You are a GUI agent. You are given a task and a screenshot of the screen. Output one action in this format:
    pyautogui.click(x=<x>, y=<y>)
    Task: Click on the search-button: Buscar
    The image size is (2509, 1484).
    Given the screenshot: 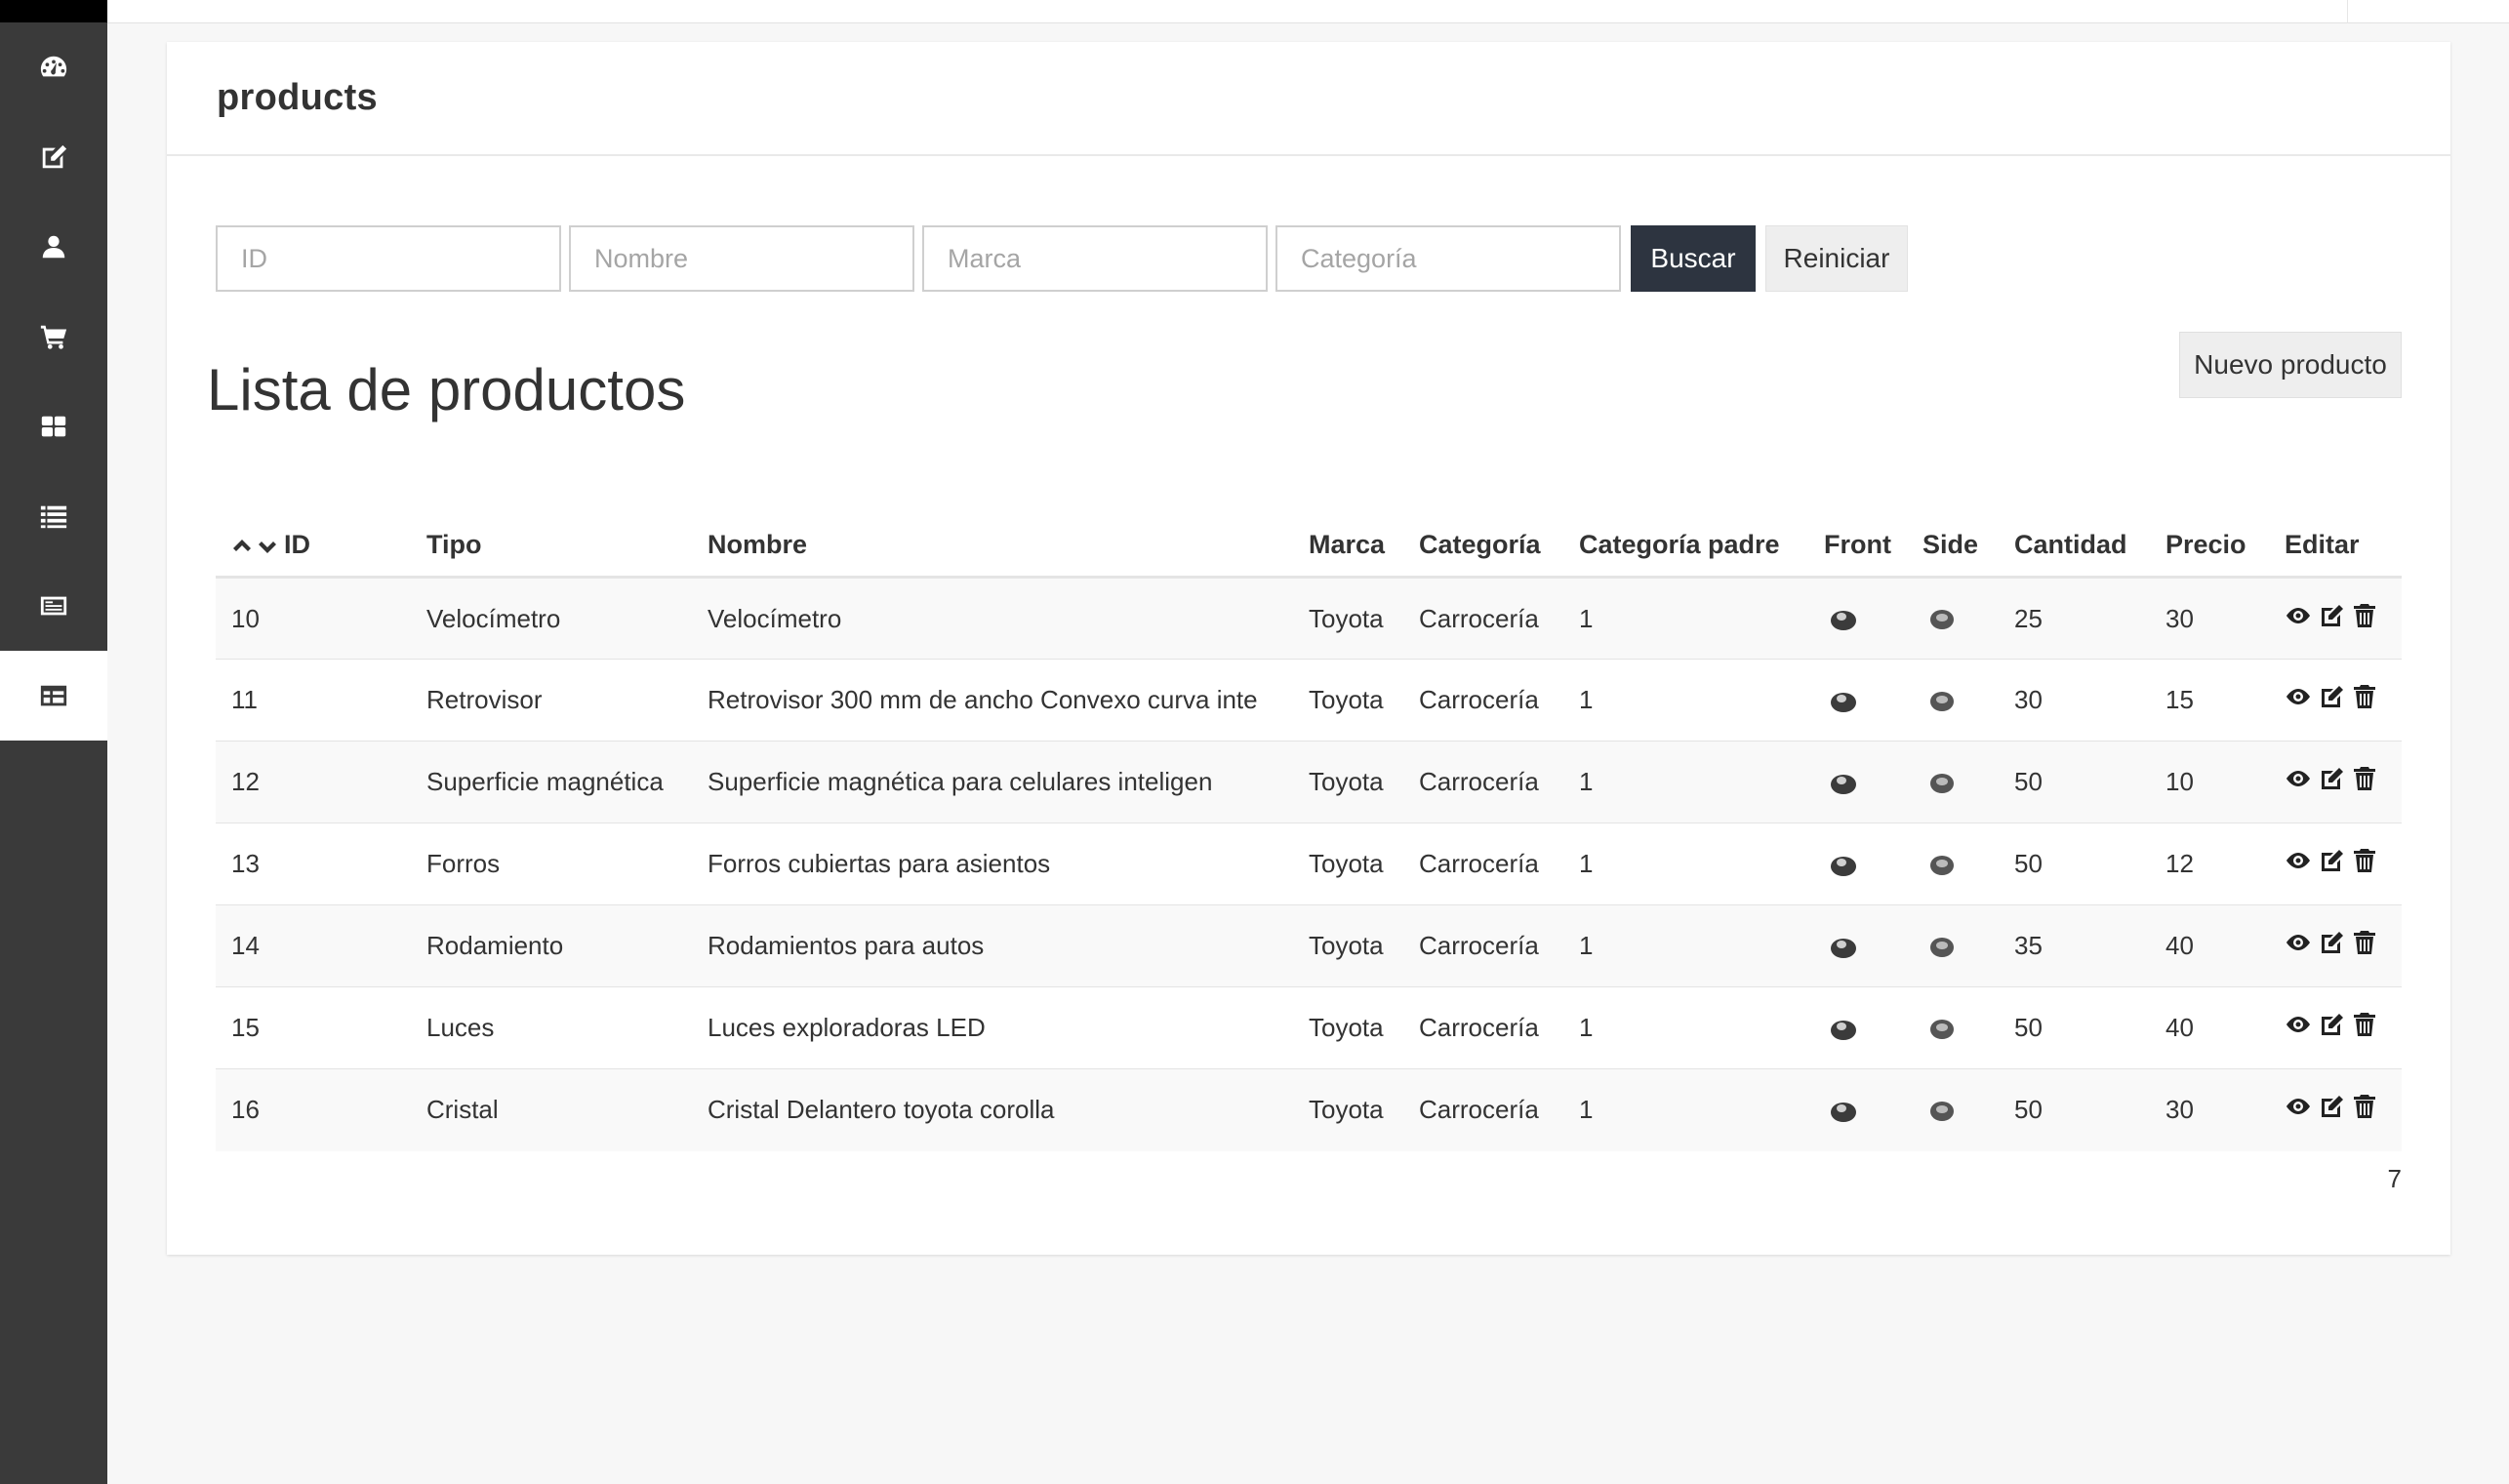 What is the action you would take?
    pyautogui.click(x=1693, y=258)
    